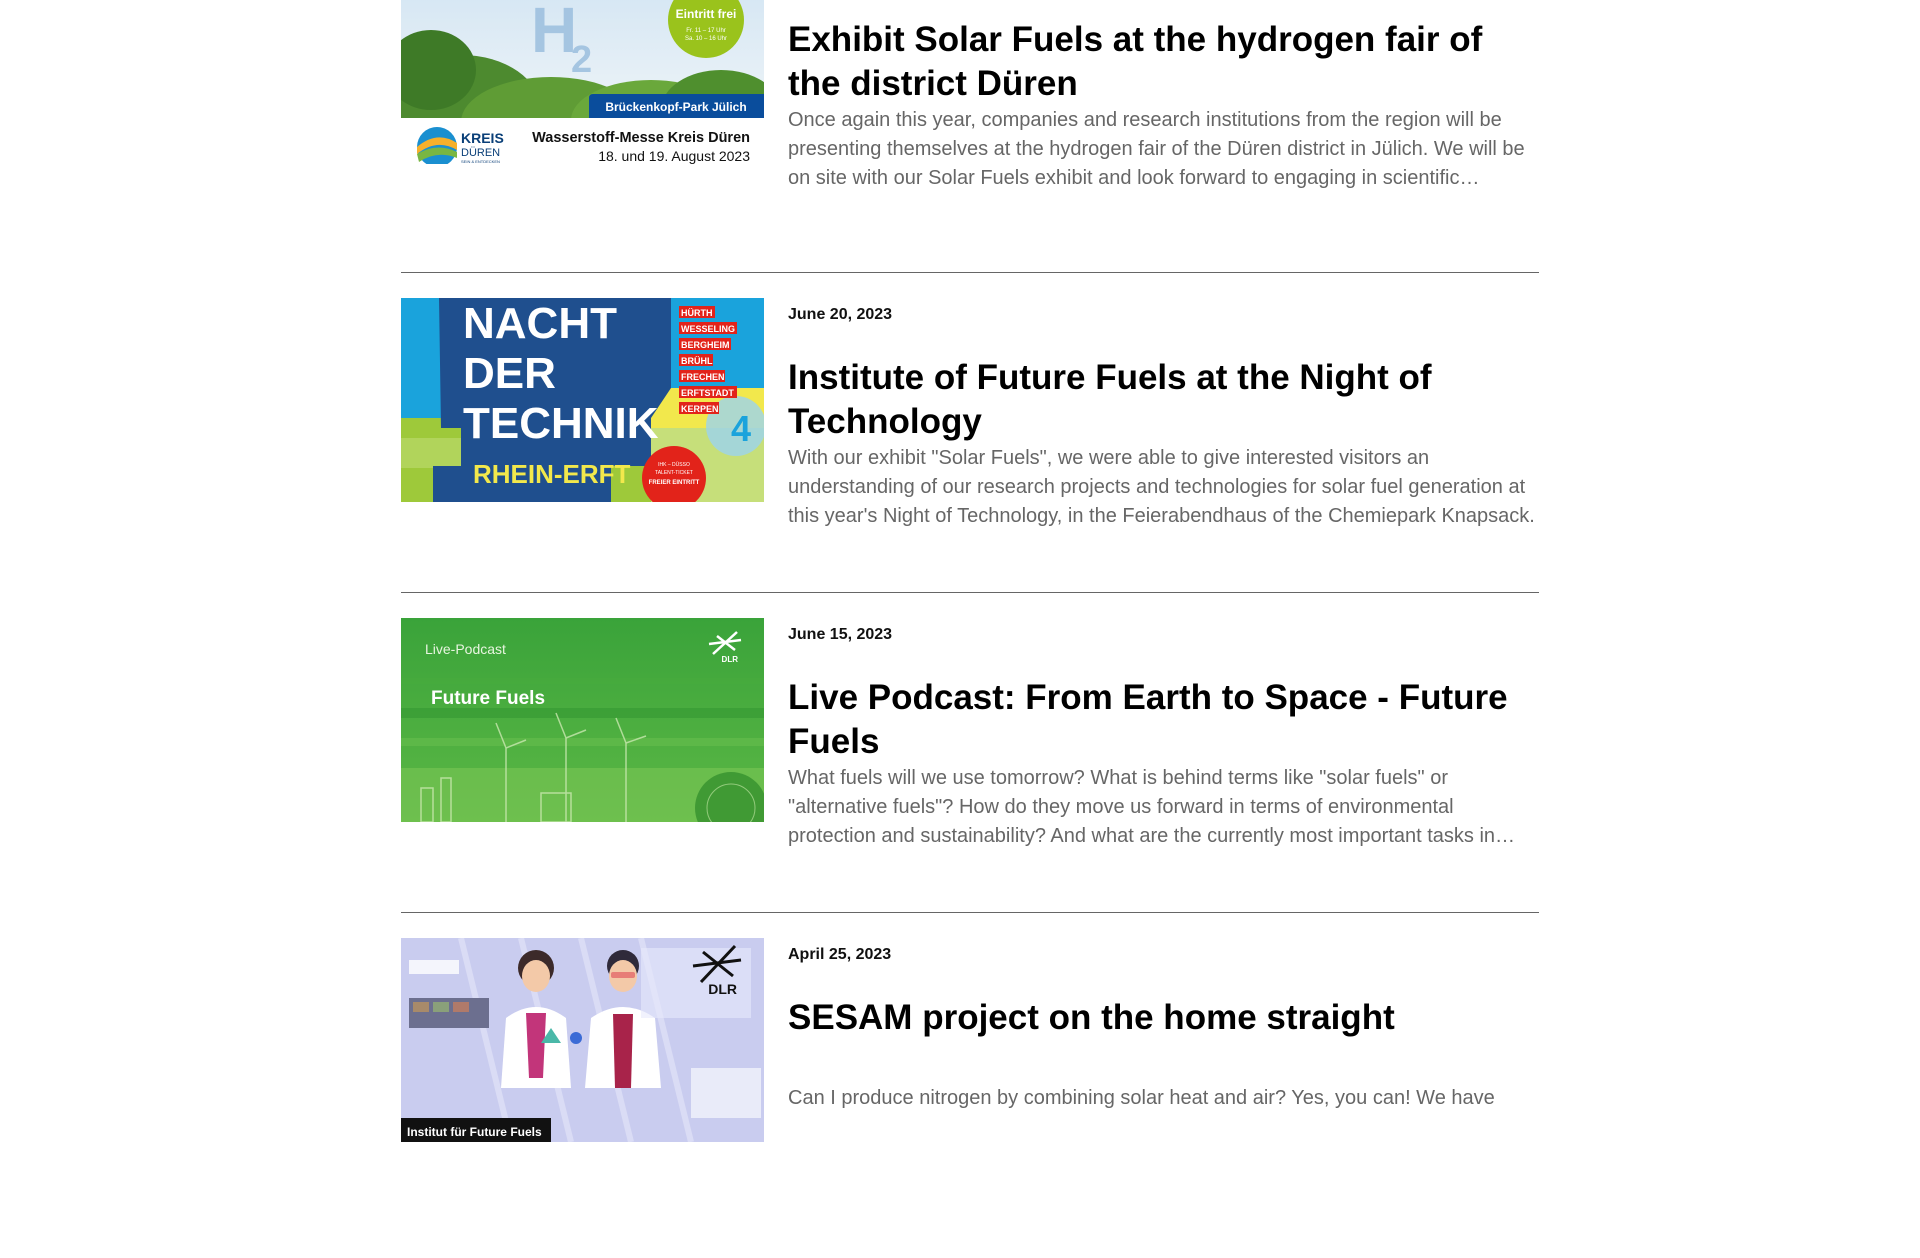  What do you see at coordinates (697, 313) in the screenshot?
I see `svg-text: HÜRTH` at bounding box center [697, 313].